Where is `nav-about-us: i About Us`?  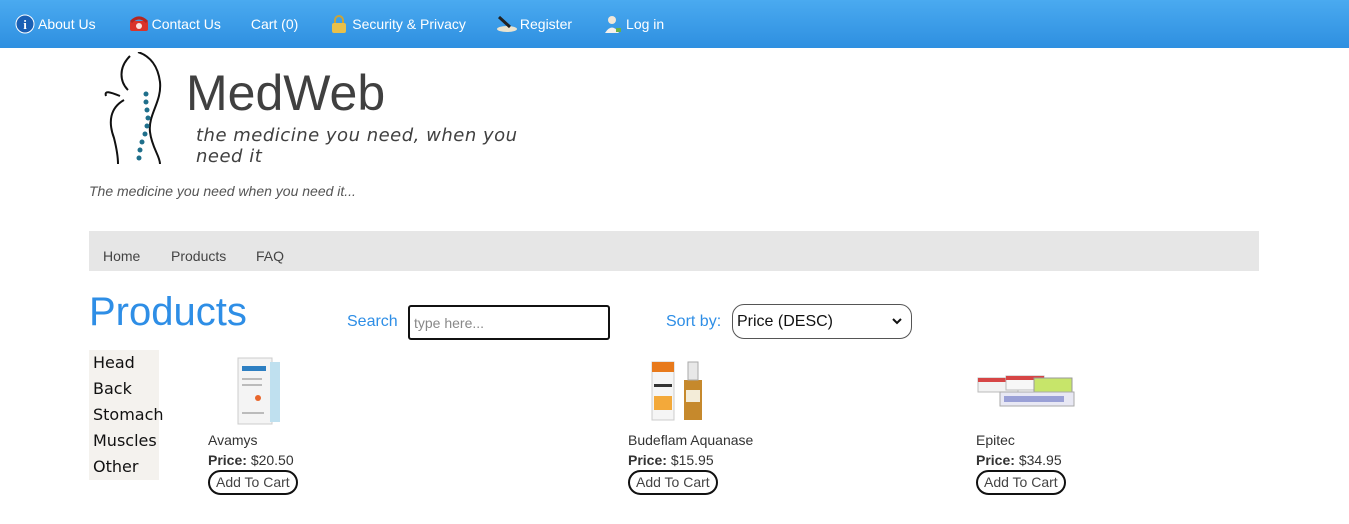 nav-about-us: i About Us is located at coordinates (55, 24).